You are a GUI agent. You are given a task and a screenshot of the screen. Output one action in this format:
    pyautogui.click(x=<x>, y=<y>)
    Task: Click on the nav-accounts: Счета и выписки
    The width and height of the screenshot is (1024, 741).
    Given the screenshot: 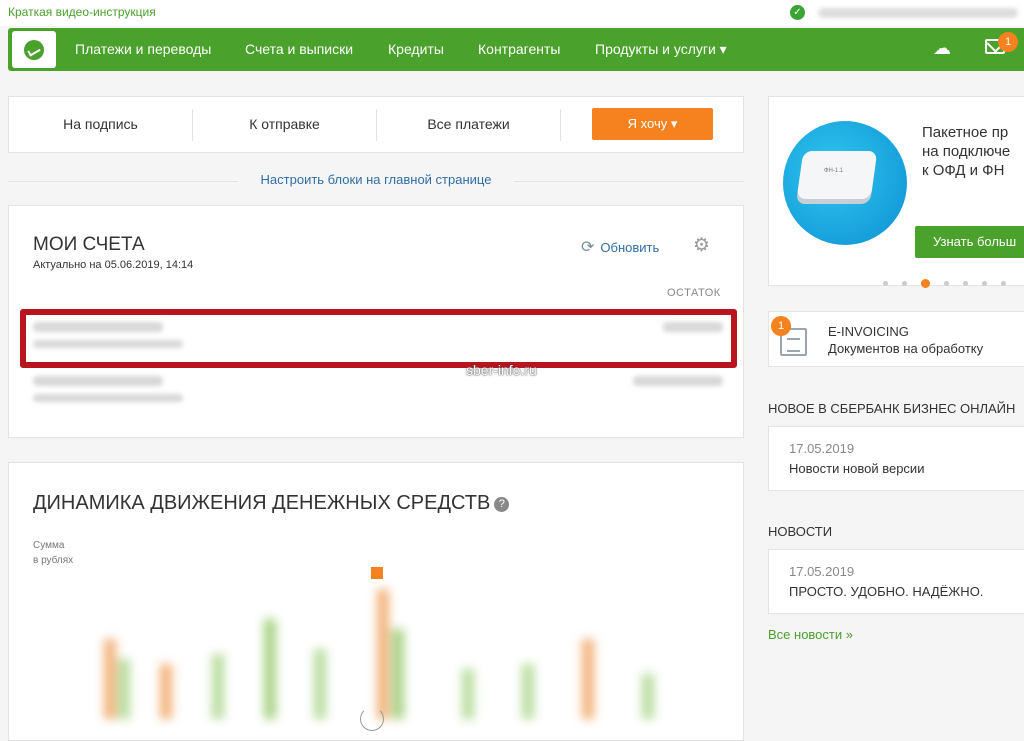 What is the action you would take?
    pyautogui.click(x=299, y=49)
    